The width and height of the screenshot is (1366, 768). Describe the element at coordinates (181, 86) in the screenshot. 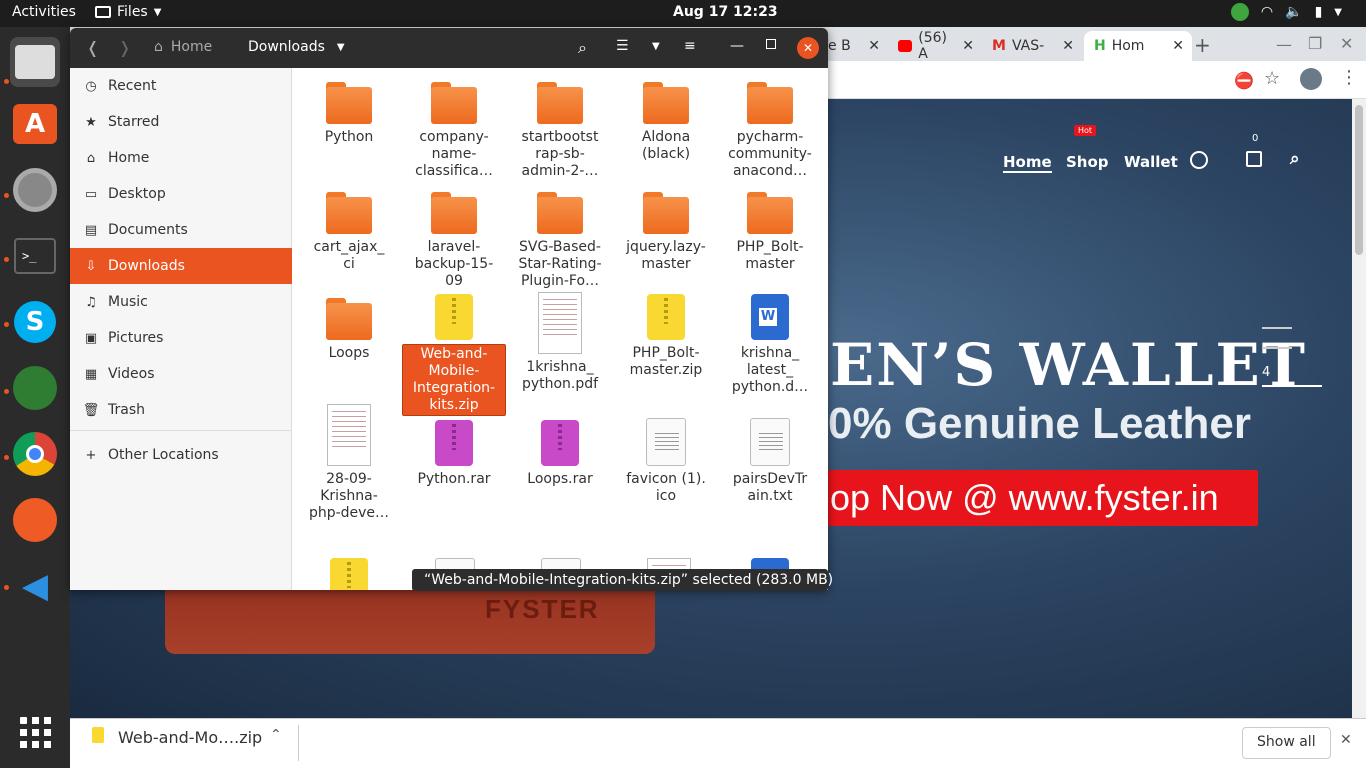

I see `sidebar-item-recent: ◷ Recent` at that location.